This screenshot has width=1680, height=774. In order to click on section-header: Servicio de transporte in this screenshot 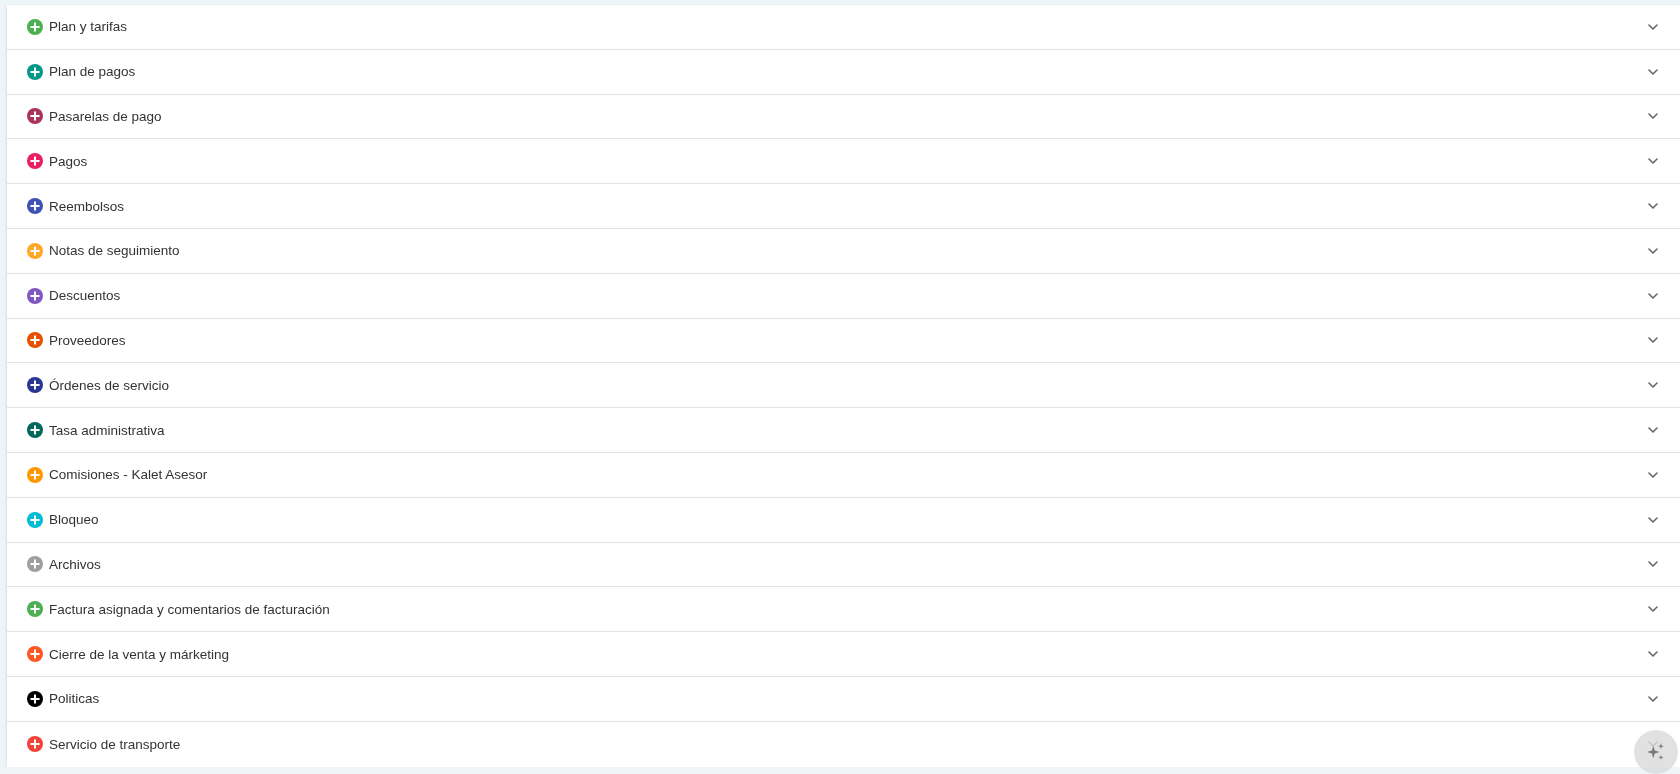, I will do `click(843, 744)`.